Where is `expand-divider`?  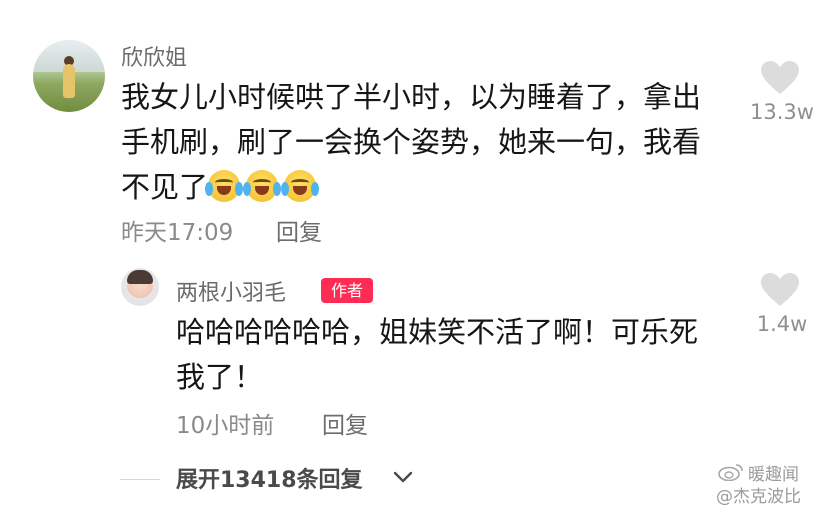
expand-divider is located at coordinates (140, 479).